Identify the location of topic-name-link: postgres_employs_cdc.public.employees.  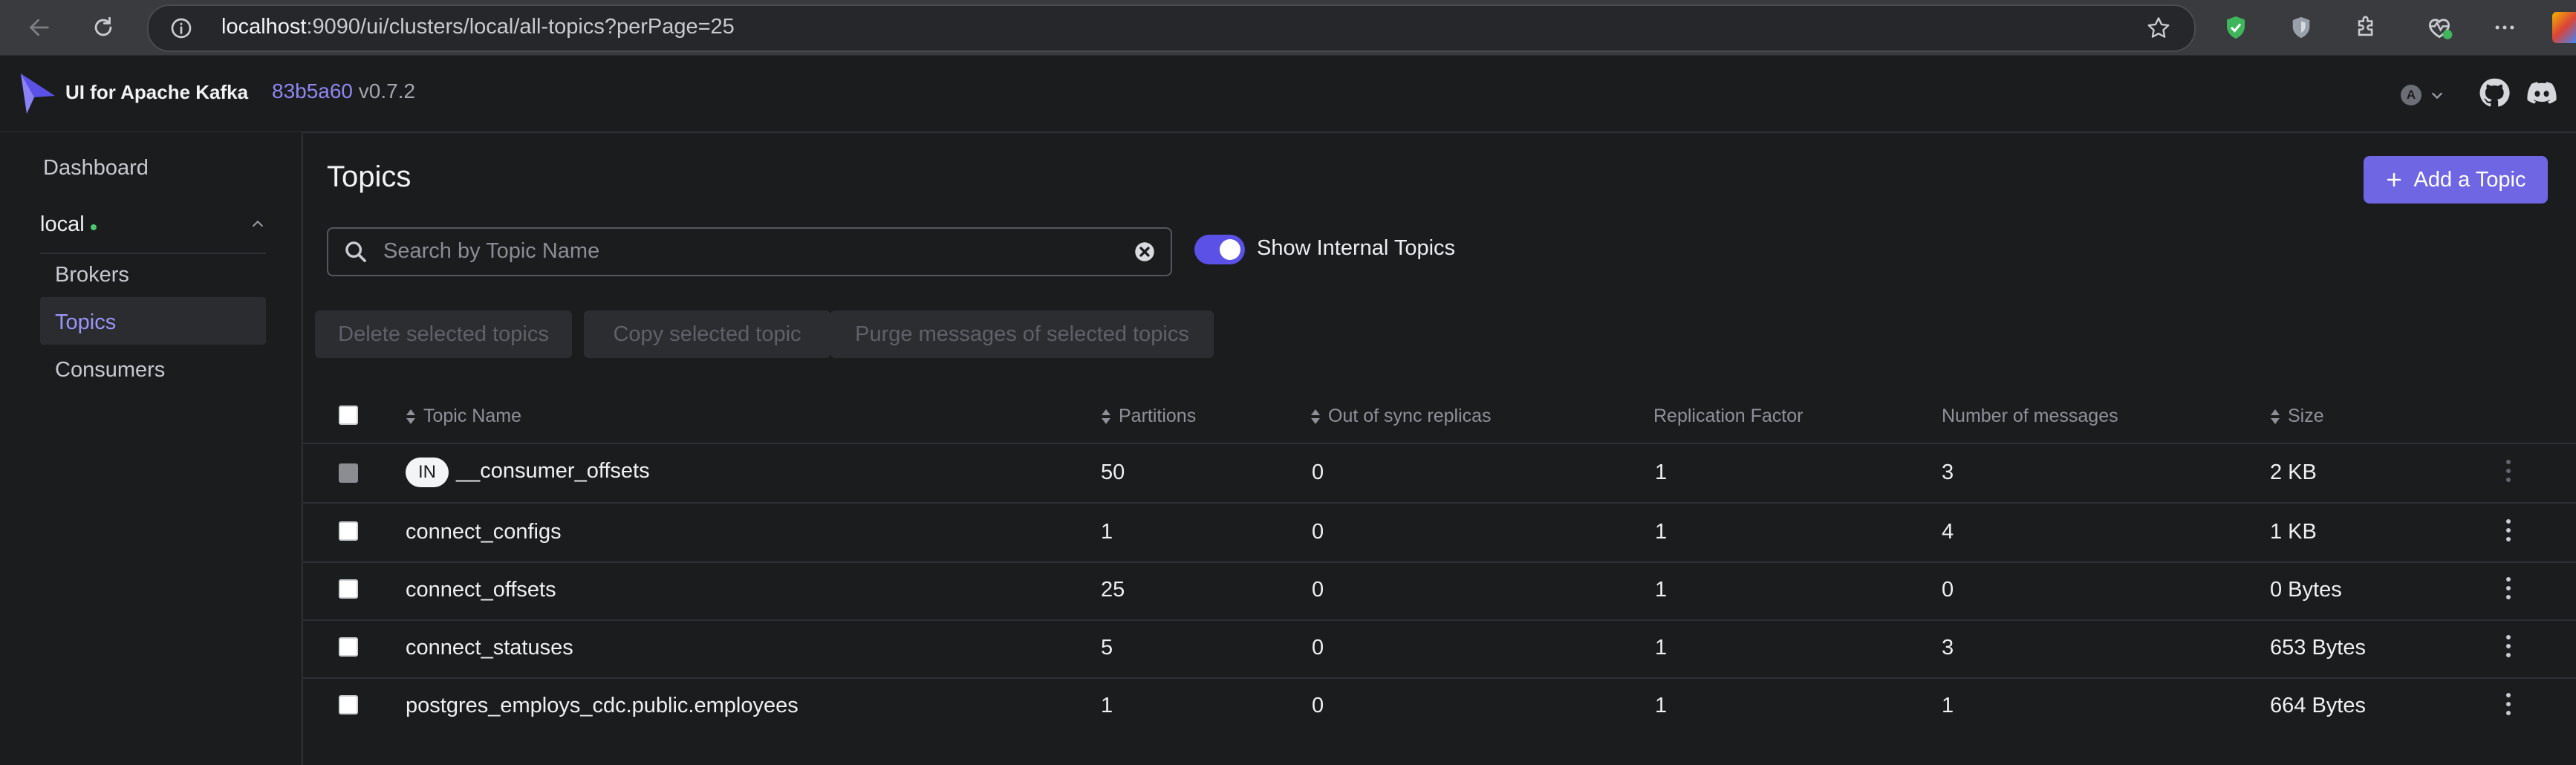
(602, 706).